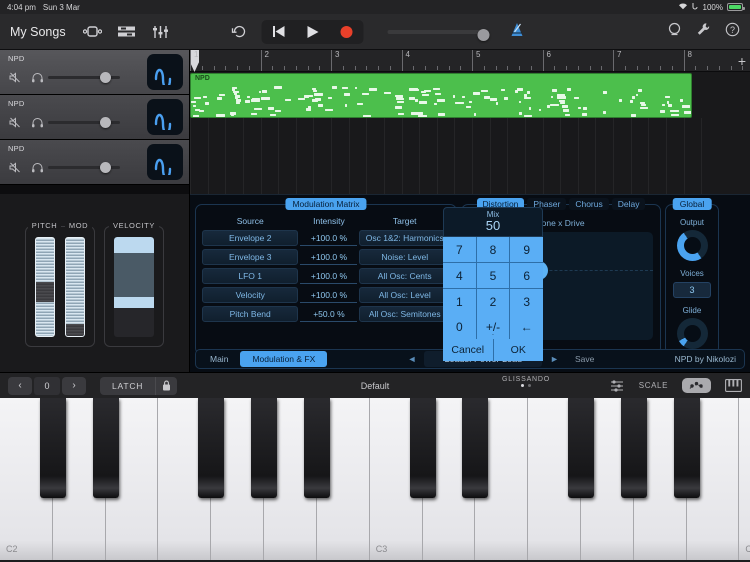 The image size is (750, 562). What do you see at coordinates (404, 295) in the screenshot?
I see `mod-target-cell: All Osc: Level` at bounding box center [404, 295].